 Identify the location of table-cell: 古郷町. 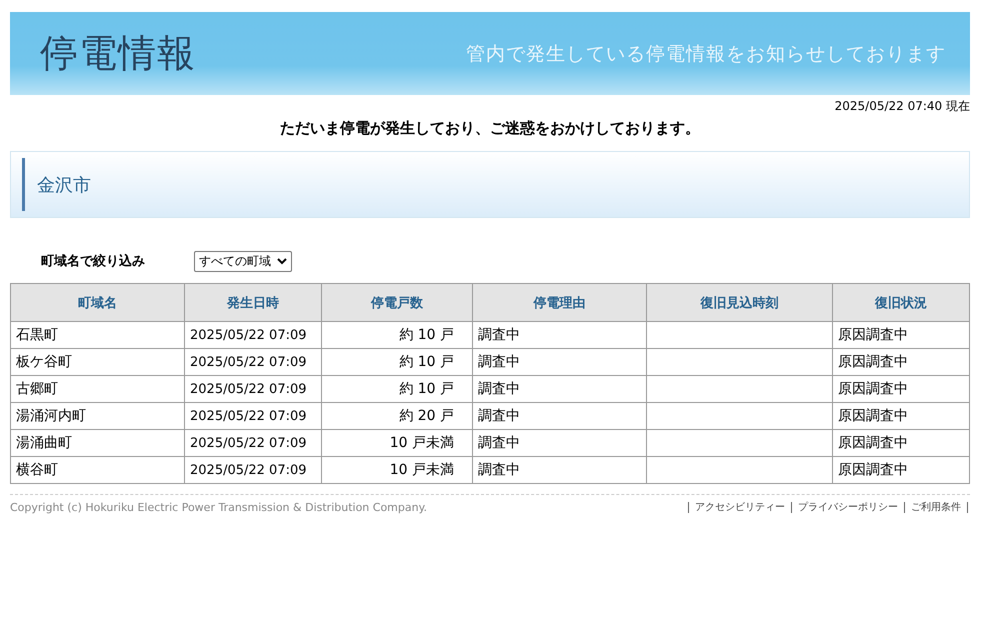
(97, 389).